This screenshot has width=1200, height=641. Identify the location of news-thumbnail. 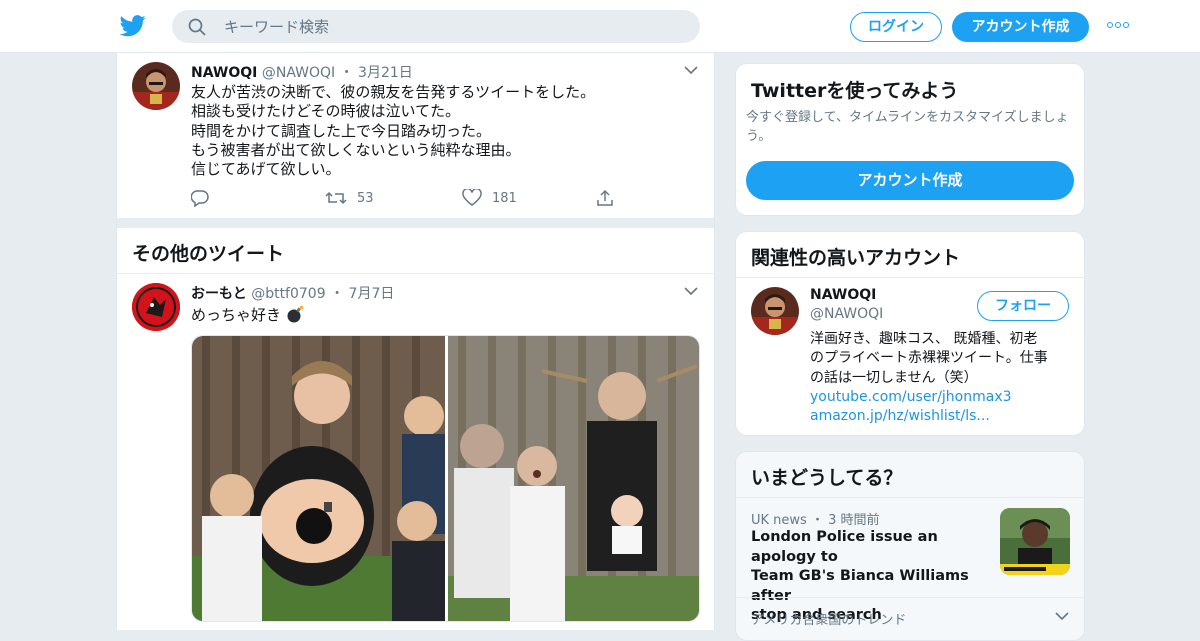
(1035, 541).